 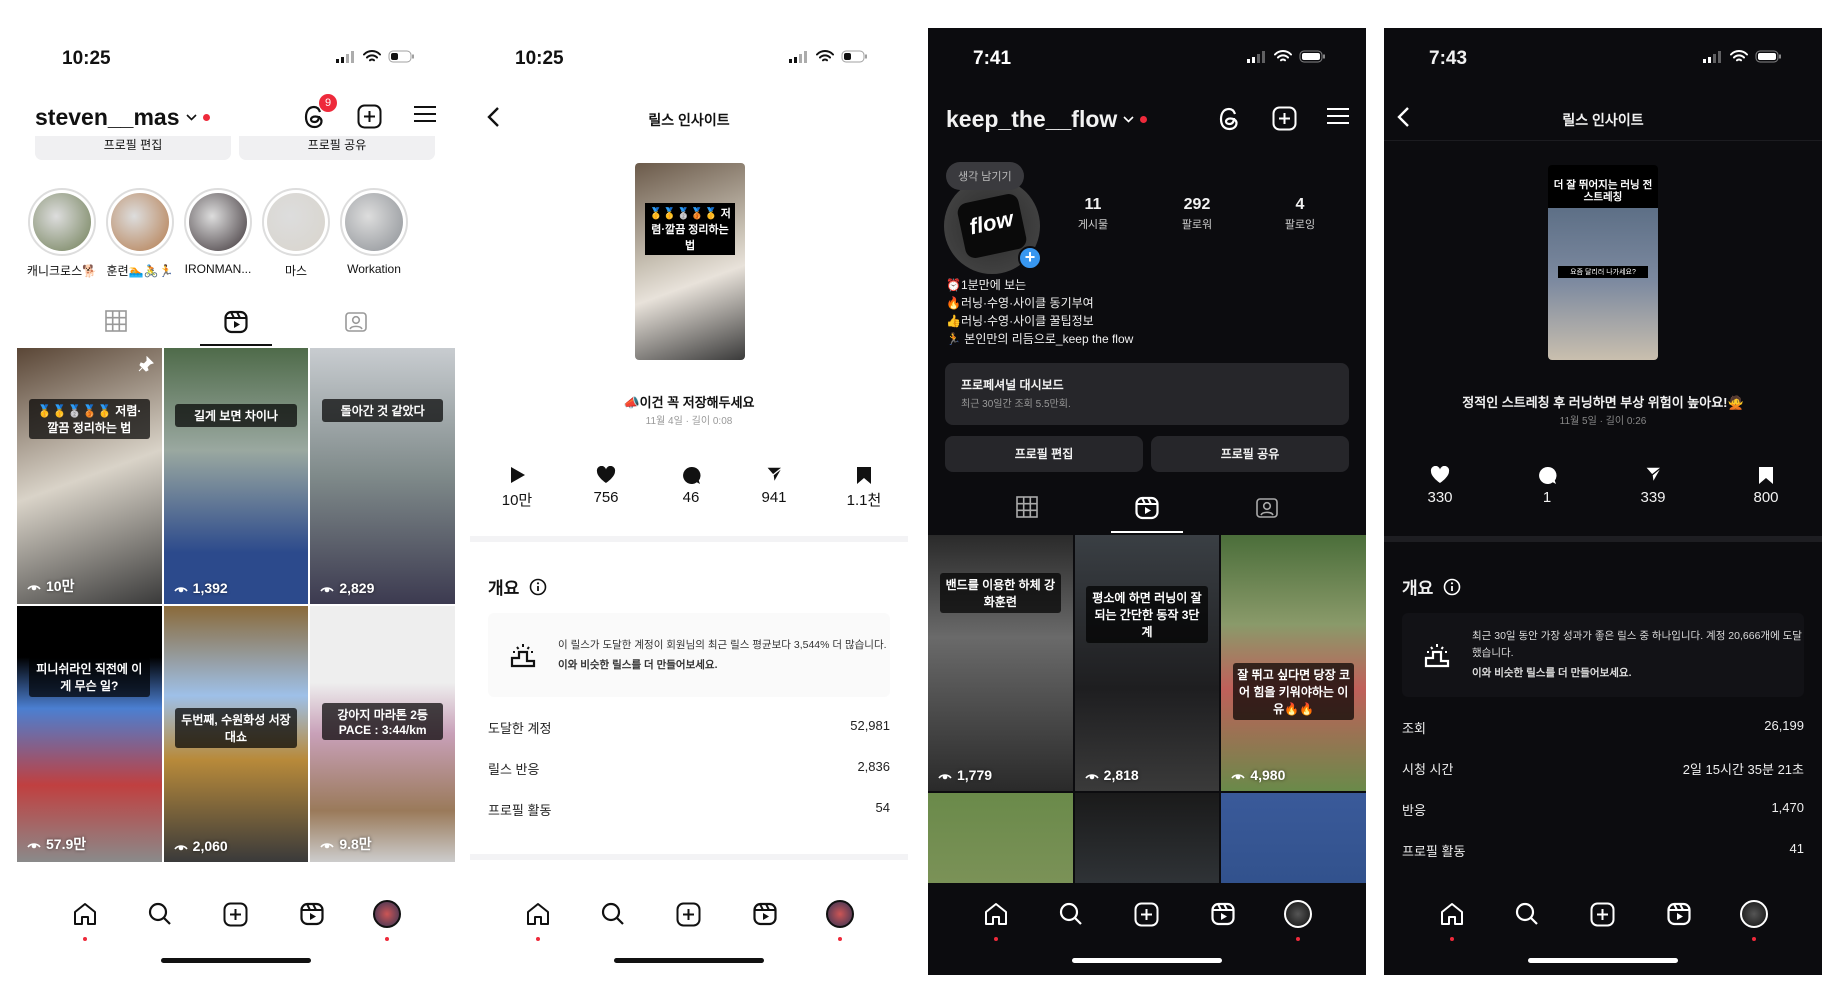 I want to click on profile-avatar-icon, so click(x=840, y=914).